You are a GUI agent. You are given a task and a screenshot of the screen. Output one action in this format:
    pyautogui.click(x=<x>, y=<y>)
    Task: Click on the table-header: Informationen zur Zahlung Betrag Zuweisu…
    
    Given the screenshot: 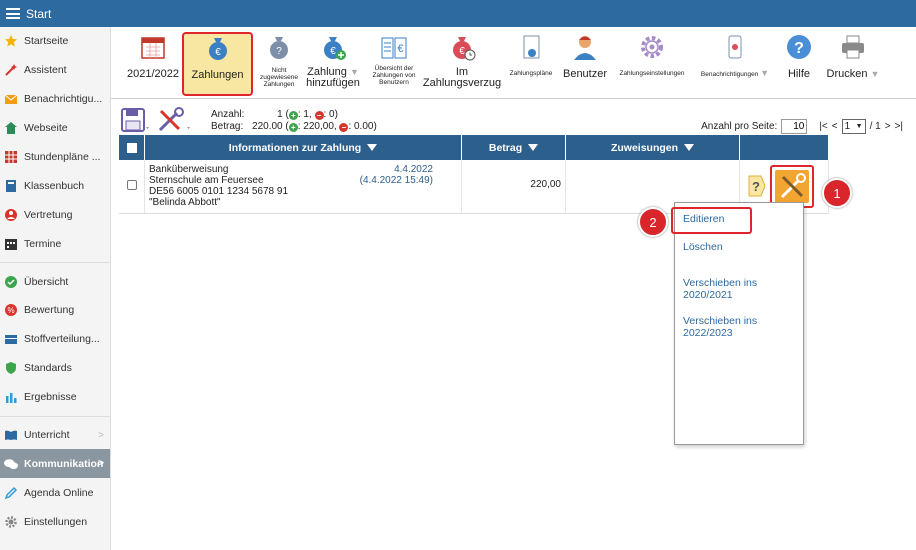 What is the action you would take?
    pyautogui.click(x=474, y=147)
    